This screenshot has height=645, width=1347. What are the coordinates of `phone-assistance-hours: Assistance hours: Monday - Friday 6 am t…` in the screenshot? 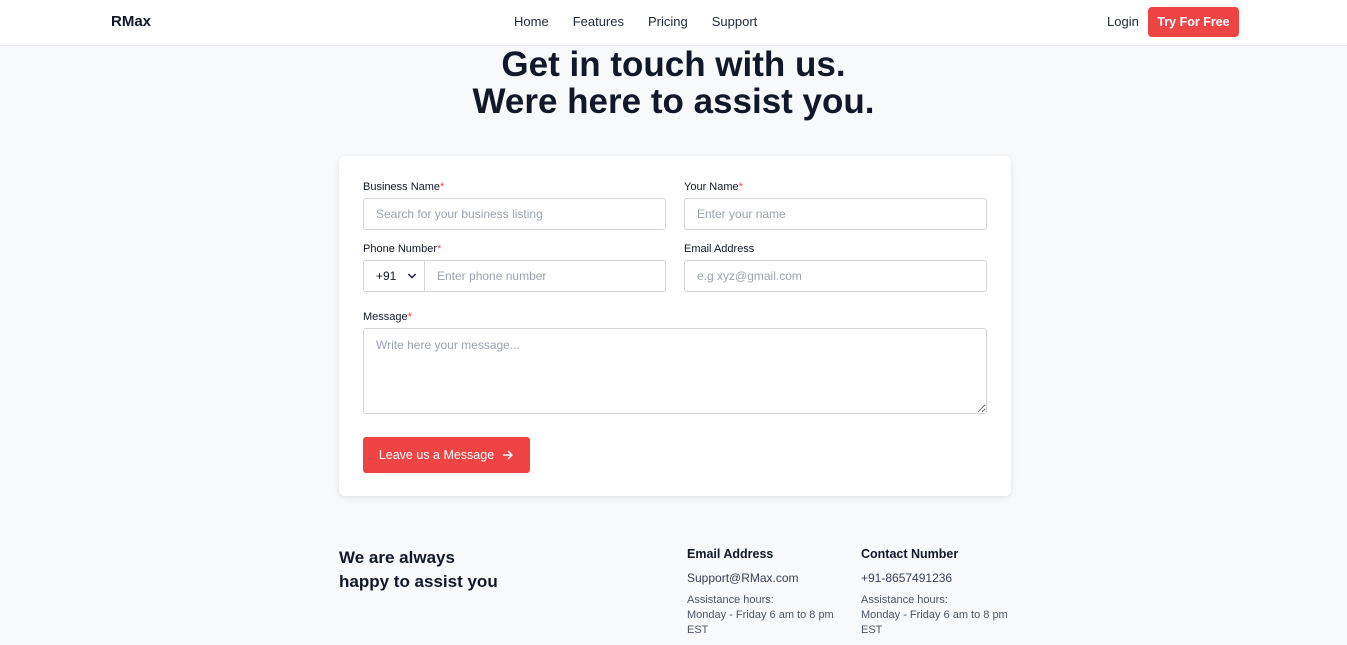 It's located at (941, 615).